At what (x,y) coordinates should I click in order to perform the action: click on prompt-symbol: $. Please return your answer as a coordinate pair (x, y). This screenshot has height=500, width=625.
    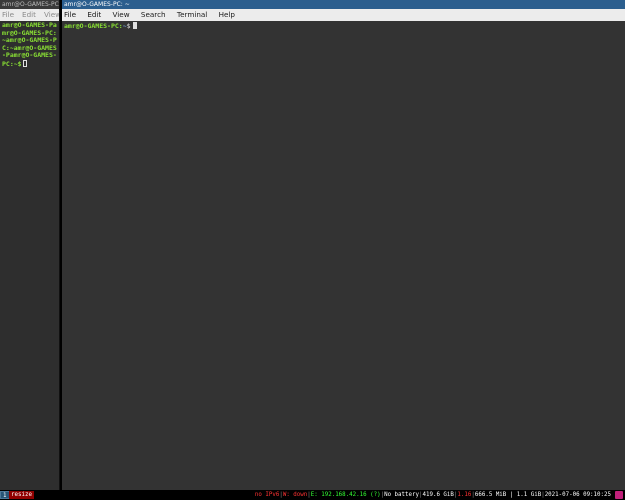
    Looking at the image, I should click on (128, 26).